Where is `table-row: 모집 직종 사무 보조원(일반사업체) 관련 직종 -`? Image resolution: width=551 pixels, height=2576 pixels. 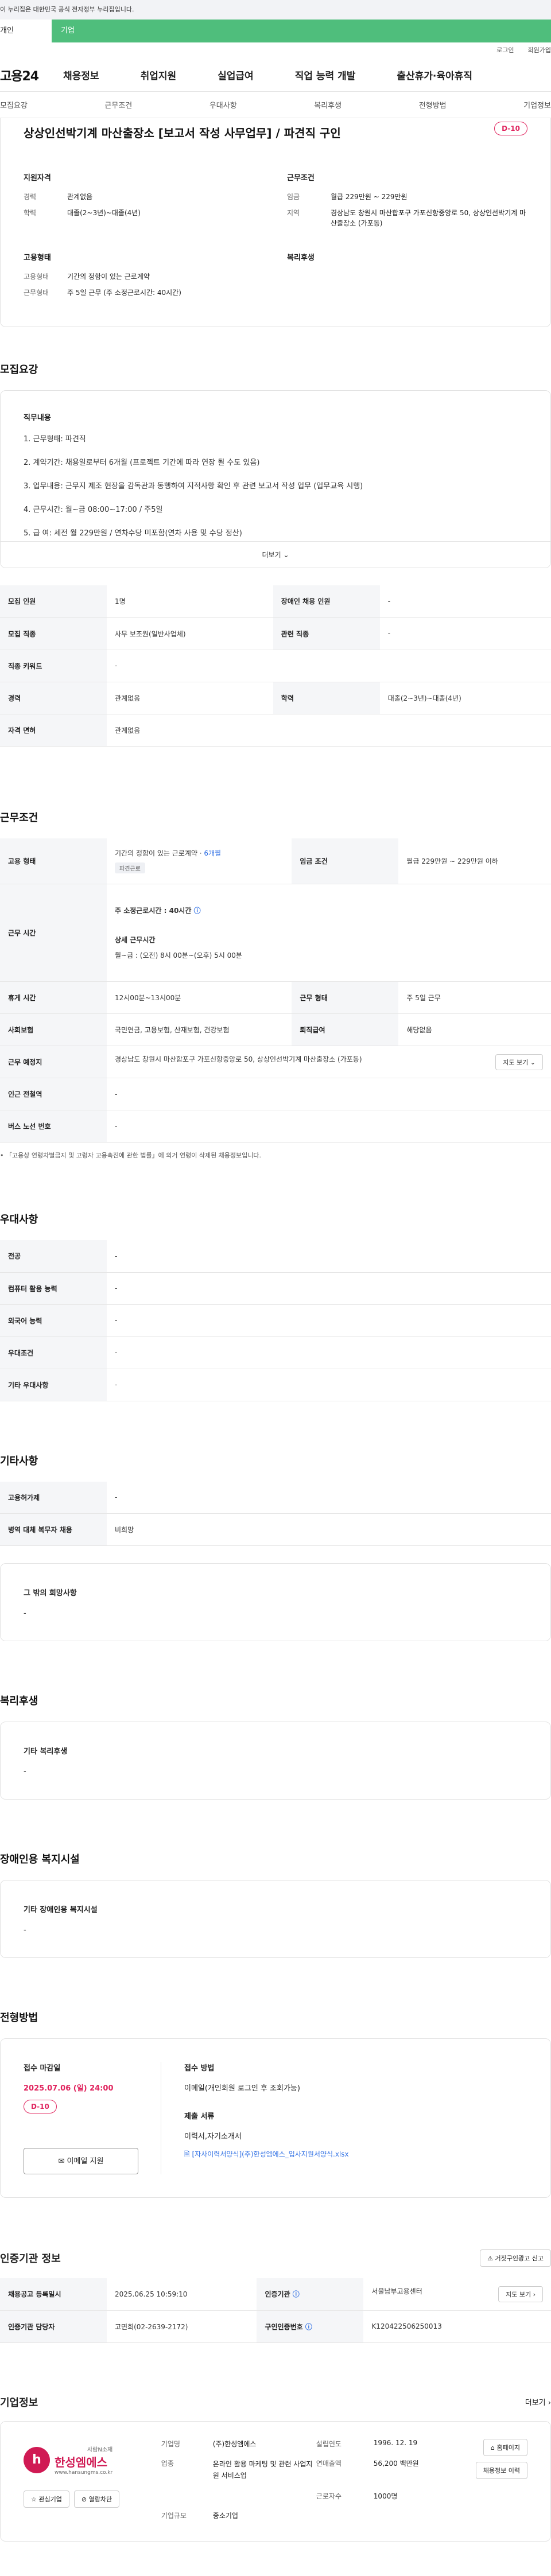
table-row: 모집 직종 사무 보조원(일반사업체) 관련 직종 - is located at coordinates (275, 633).